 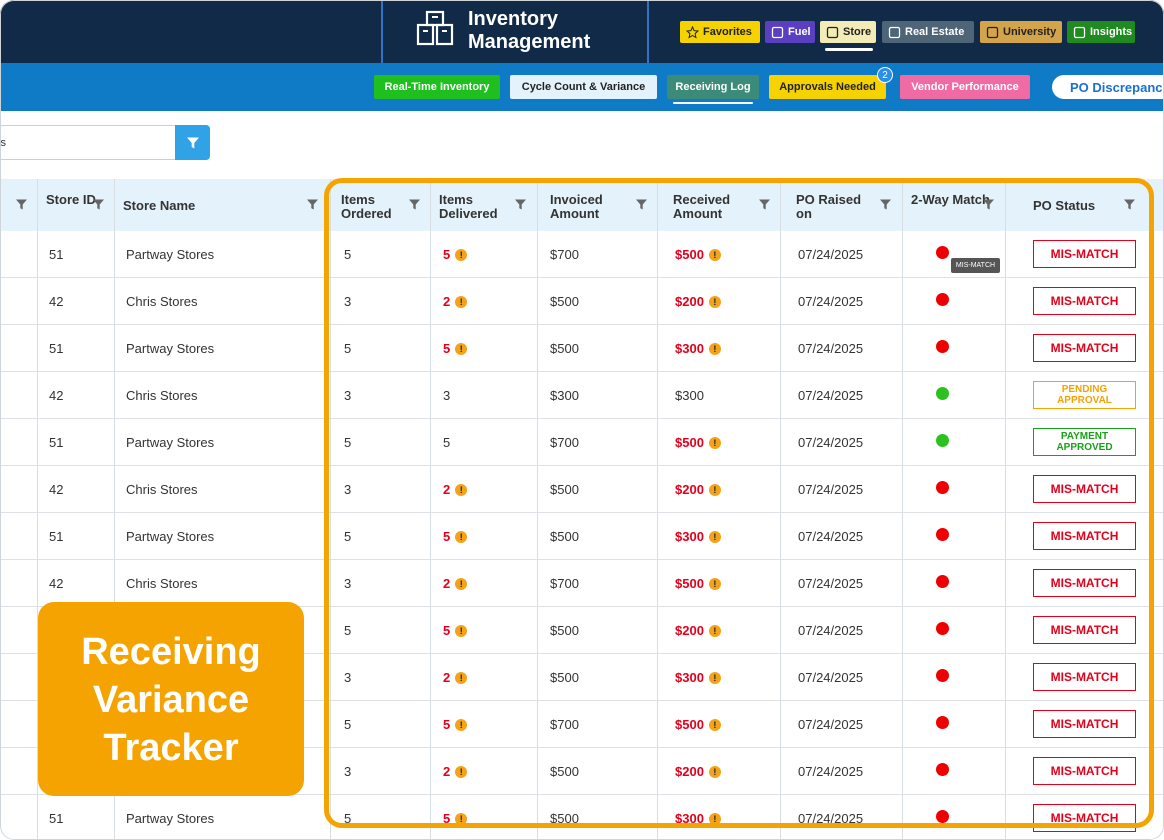 What do you see at coordinates (437, 87) in the screenshot?
I see `tab-real-time-inventory: Real-Time Inventory` at bounding box center [437, 87].